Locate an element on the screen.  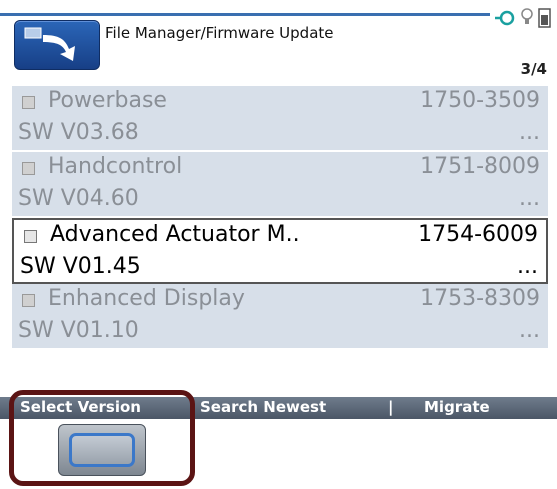
firmware-update-icon is located at coordinates (57, 45).